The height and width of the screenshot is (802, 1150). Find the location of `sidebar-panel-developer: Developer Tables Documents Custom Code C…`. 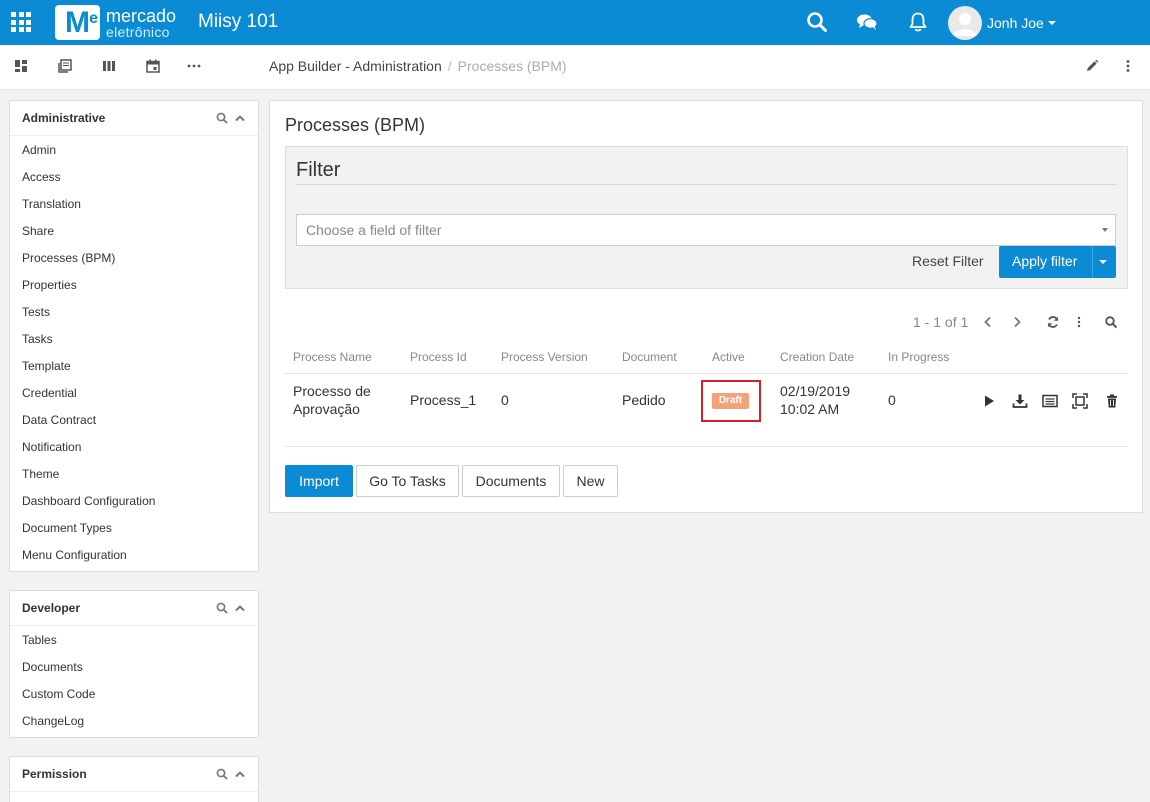

sidebar-panel-developer: Developer Tables Documents Custom Code C… is located at coordinates (134, 664).